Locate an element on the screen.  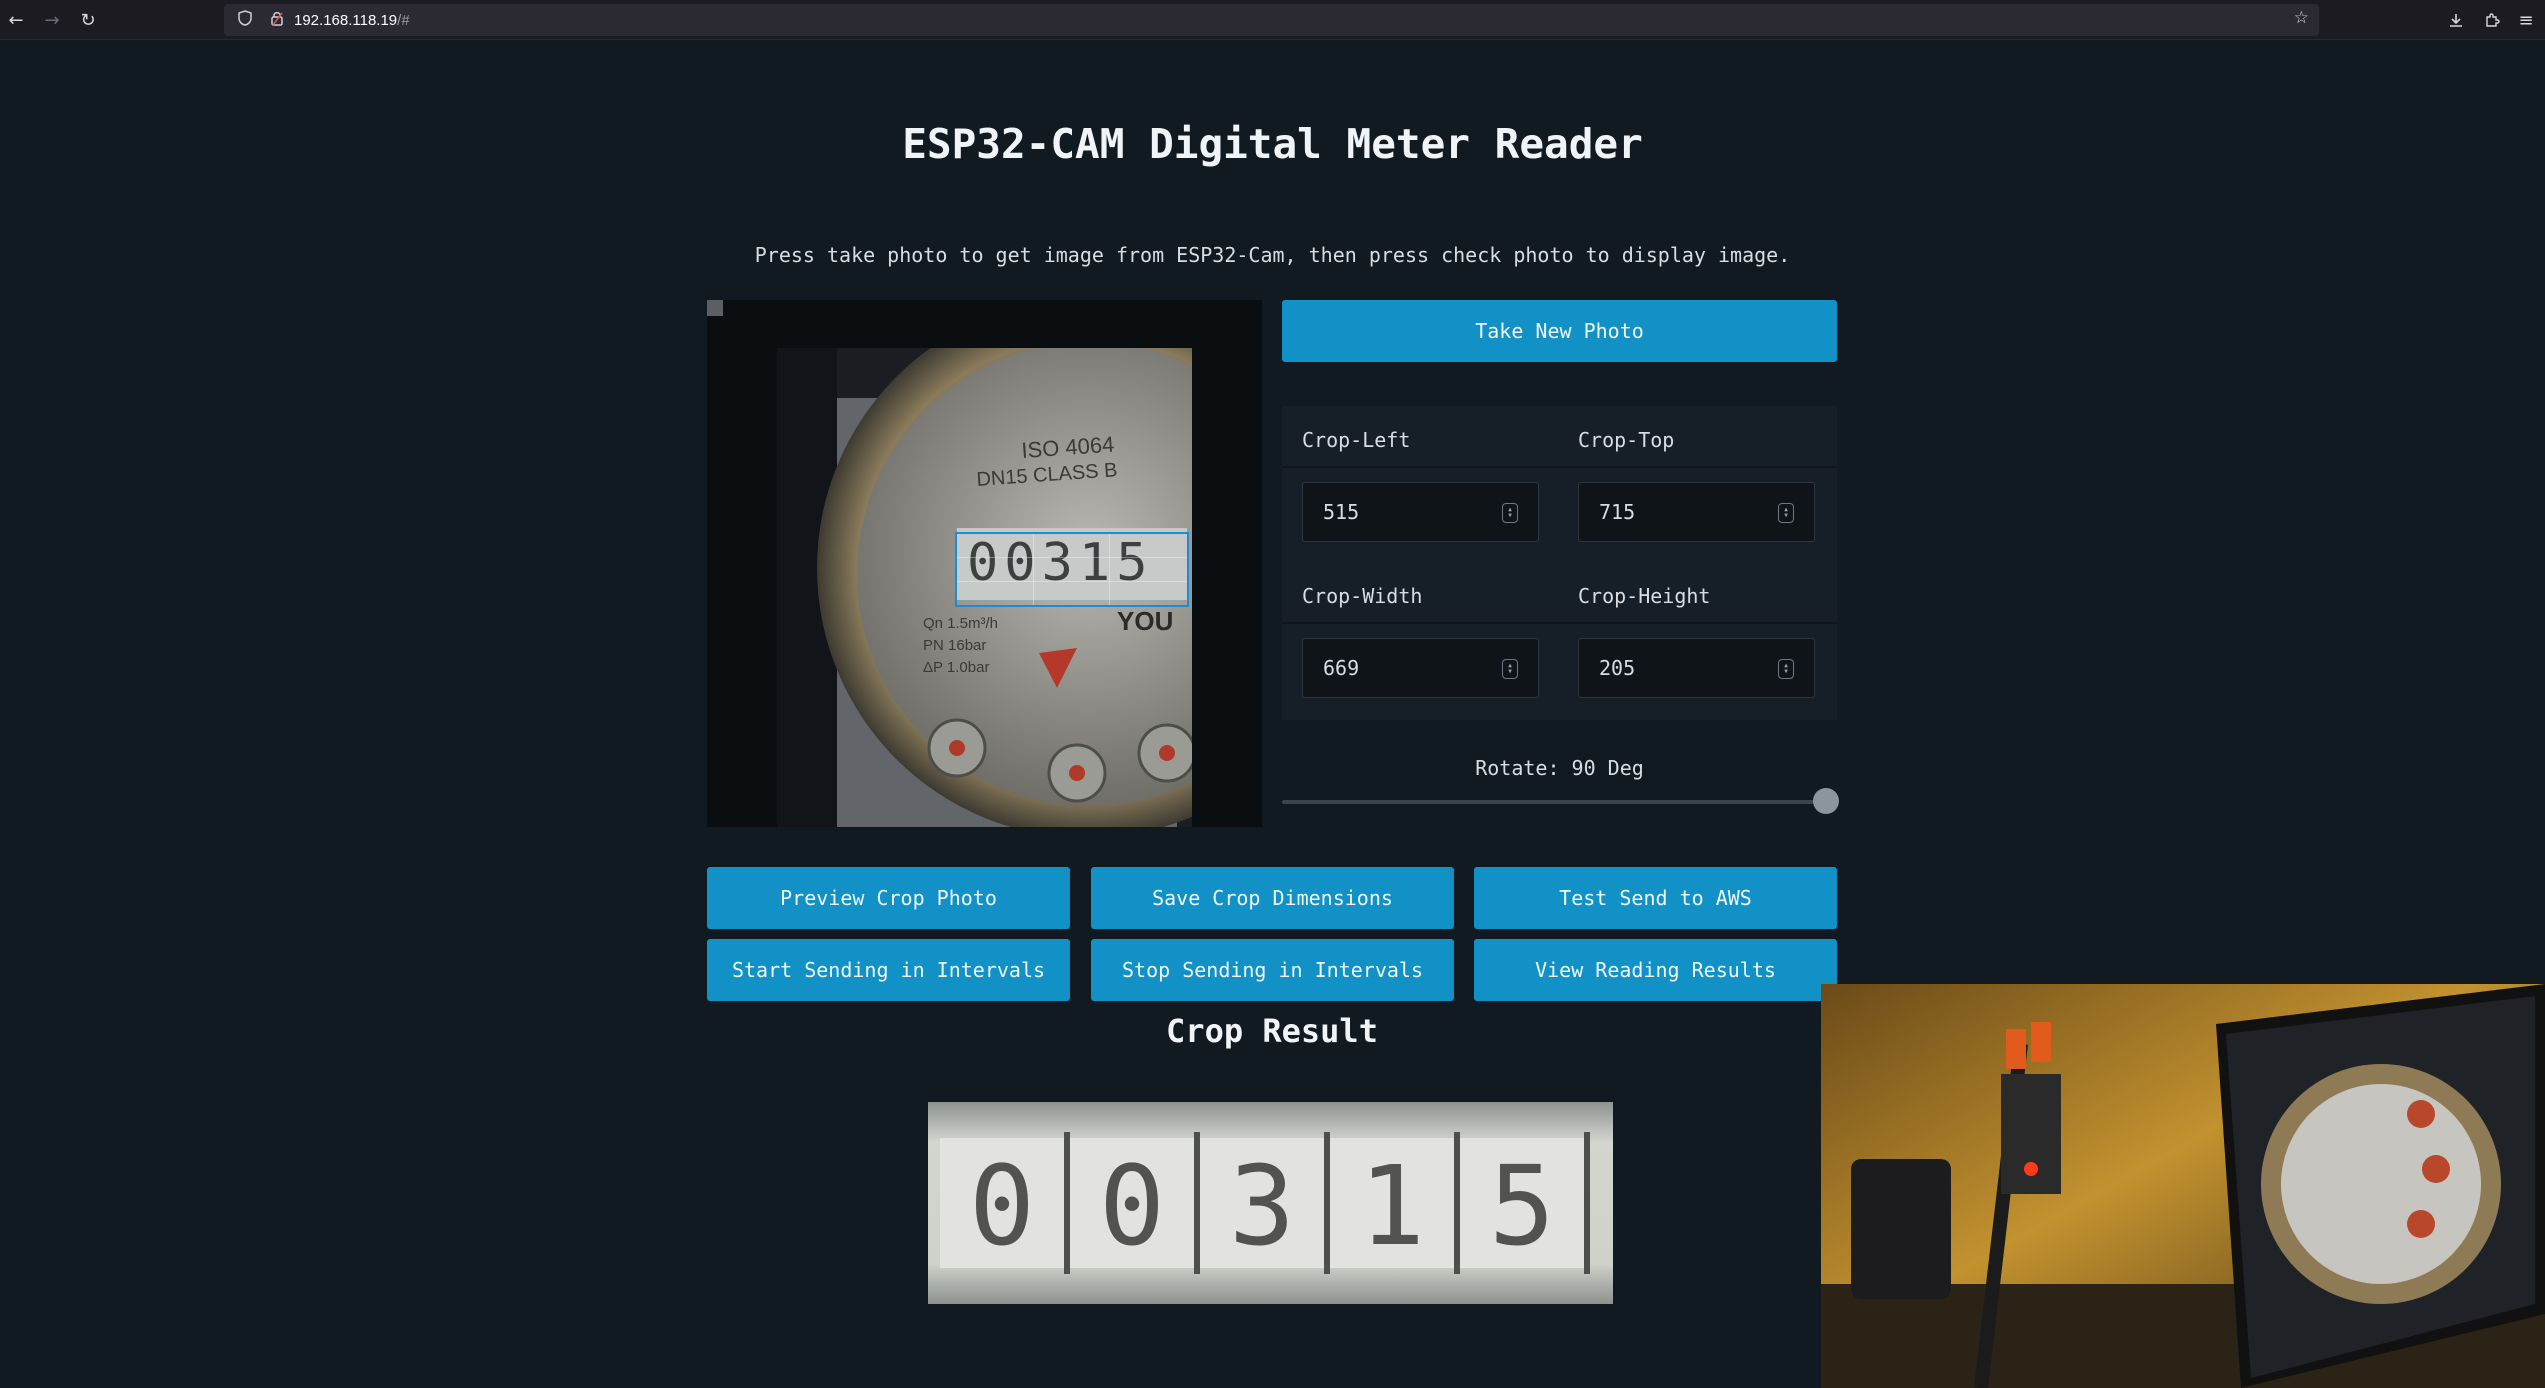
meter-spec-pn: PN 16bar is located at coordinates (954, 645).